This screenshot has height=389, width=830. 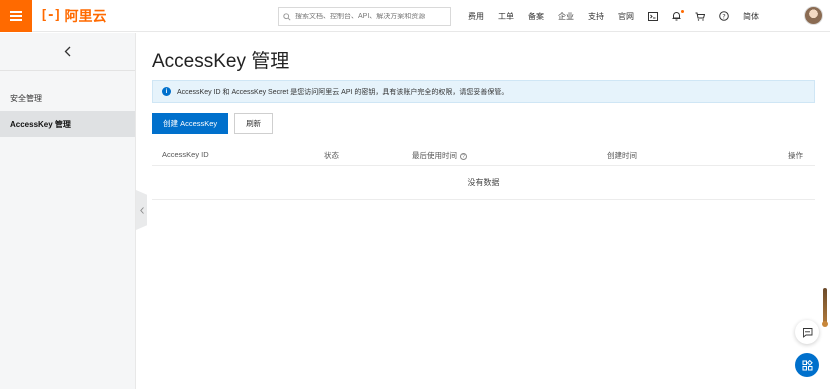 What do you see at coordinates (166, 91) in the screenshot?
I see `info-icon: i` at bounding box center [166, 91].